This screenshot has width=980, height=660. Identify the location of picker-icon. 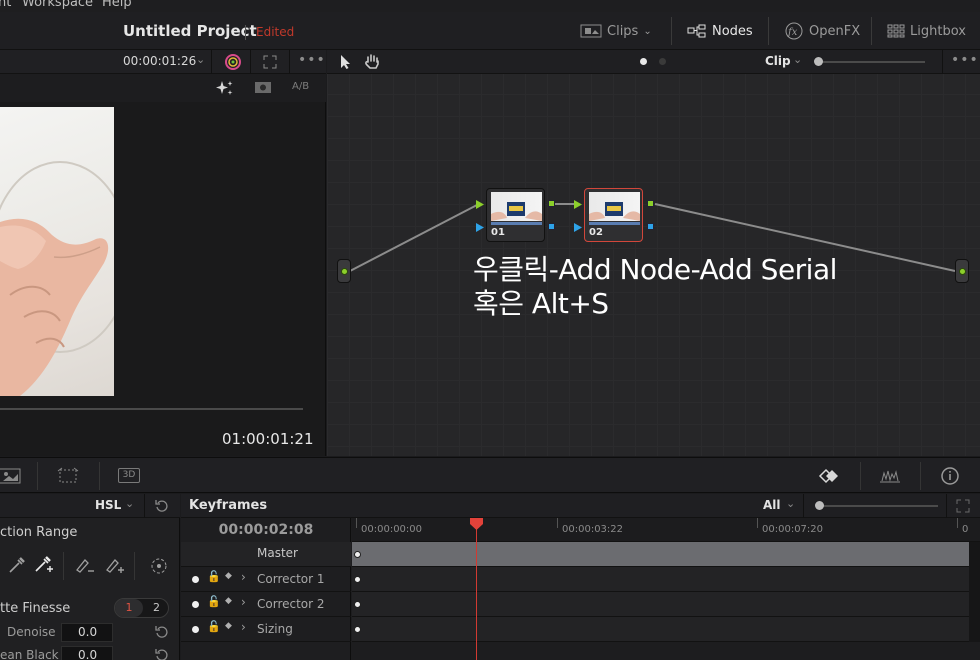
(17, 565).